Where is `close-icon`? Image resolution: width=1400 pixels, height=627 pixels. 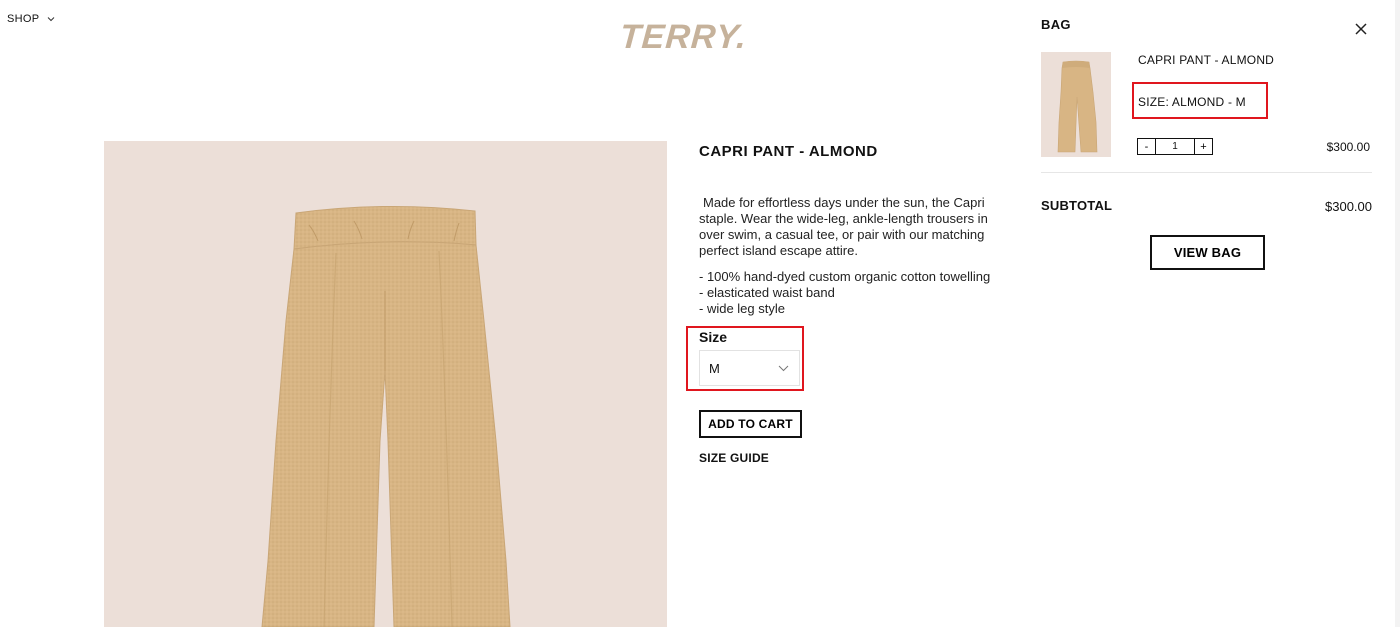 close-icon is located at coordinates (1361, 29).